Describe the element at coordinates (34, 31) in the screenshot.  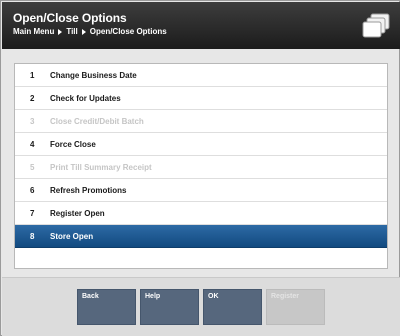
I see `breadcrumb-item-main-menu: Main Menu` at that location.